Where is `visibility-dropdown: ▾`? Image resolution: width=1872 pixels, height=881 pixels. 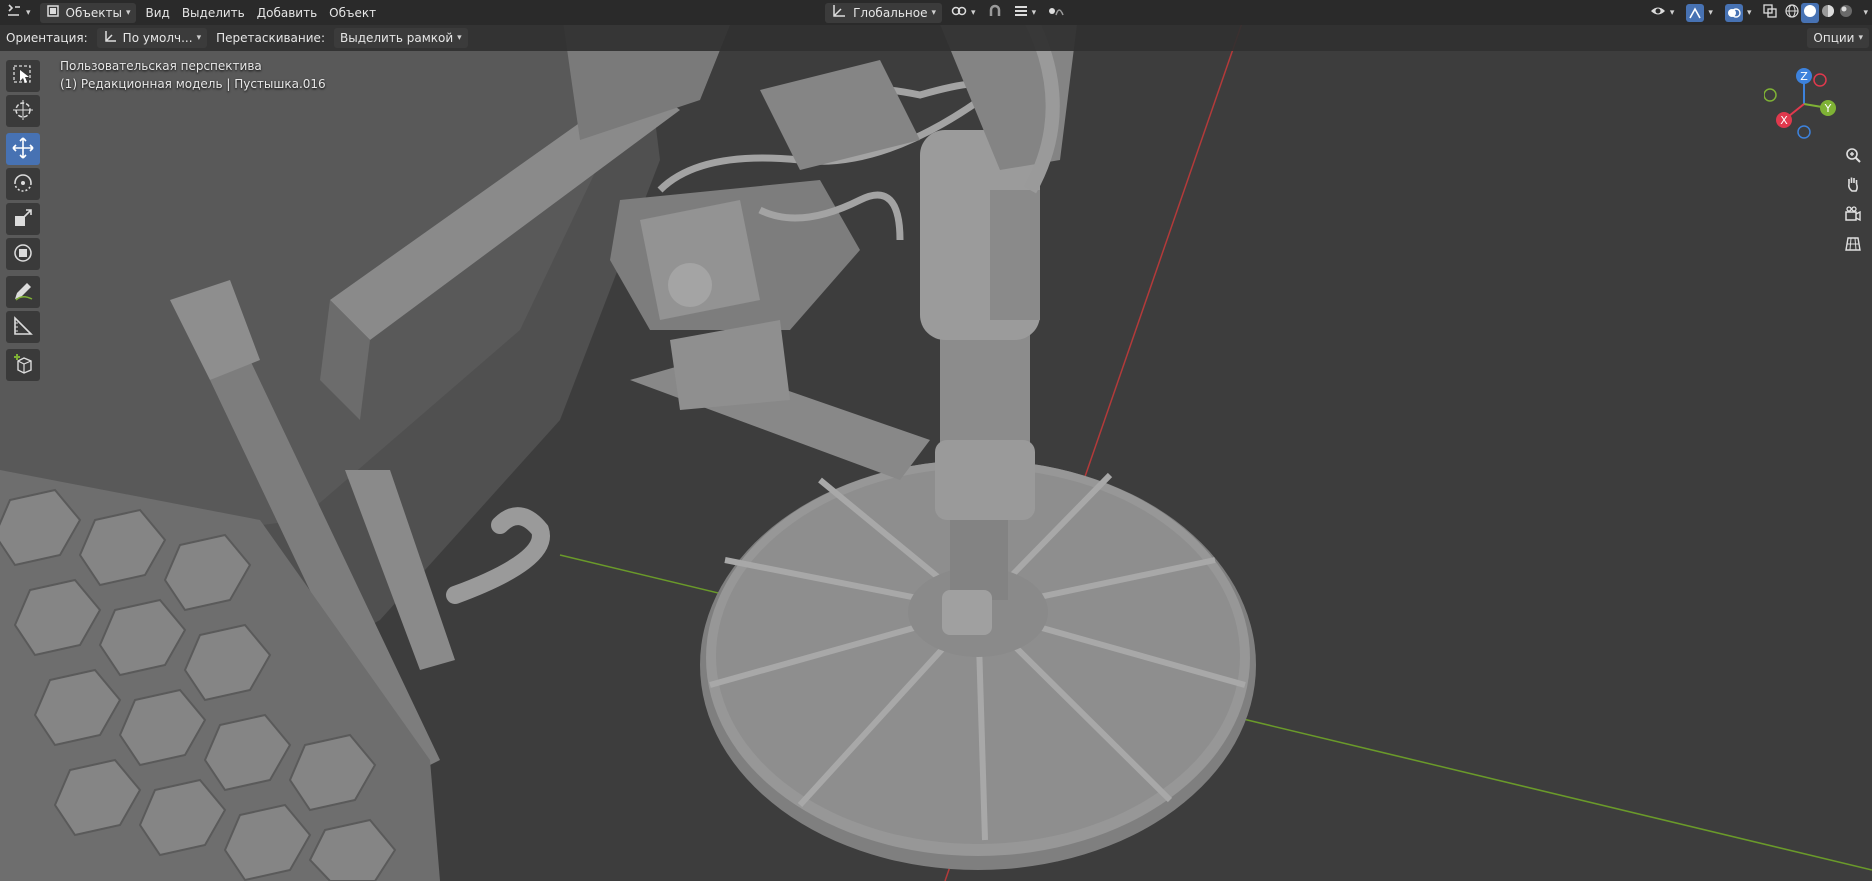 visibility-dropdown: ▾ is located at coordinates (1662, 13).